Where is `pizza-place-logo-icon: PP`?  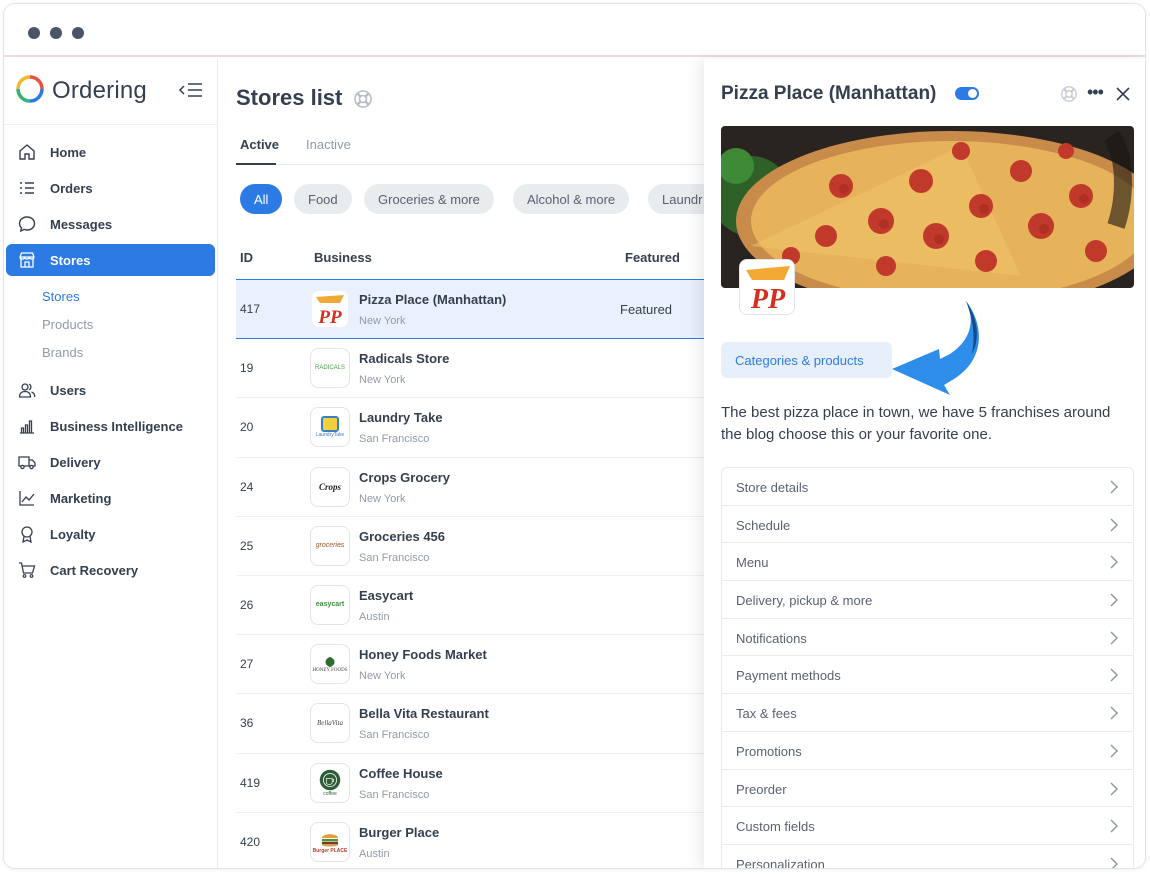 pizza-place-logo-icon: PP is located at coordinates (767, 287).